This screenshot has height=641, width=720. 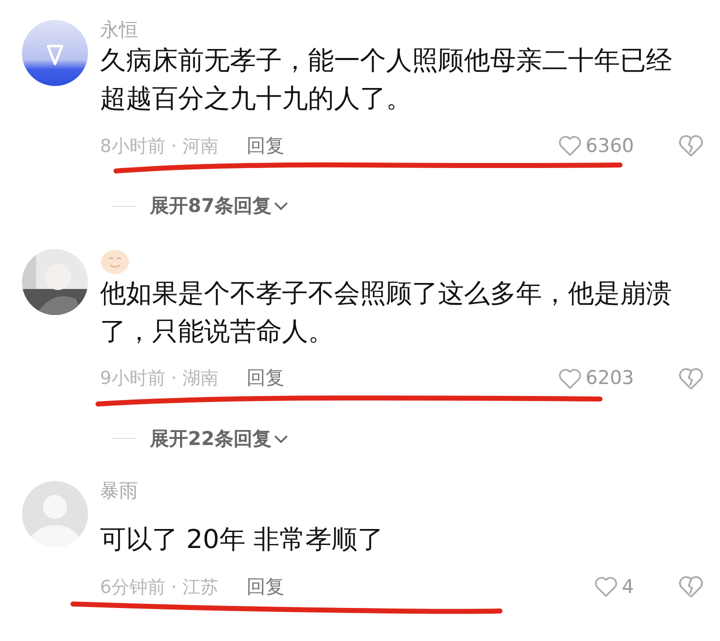 What do you see at coordinates (159, 588) in the screenshot?
I see `comment-meta: 6分钟前 · 江苏` at bounding box center [159, 588].